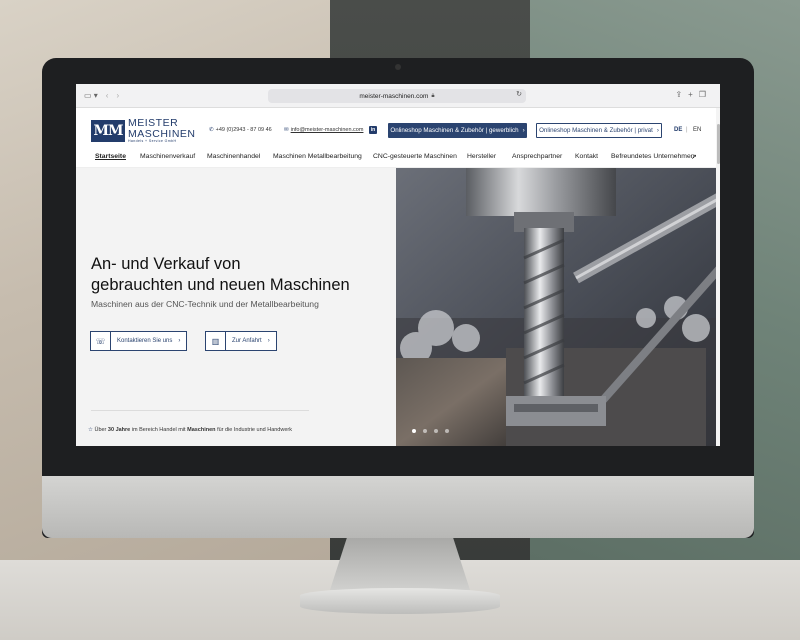 Image resolution: width=800 pixels, height=640 pixels. What do you see at coordinates (694, 157) in the screenshot?
I see `external-link-icon: ↗` at bounding box center [694, 157].